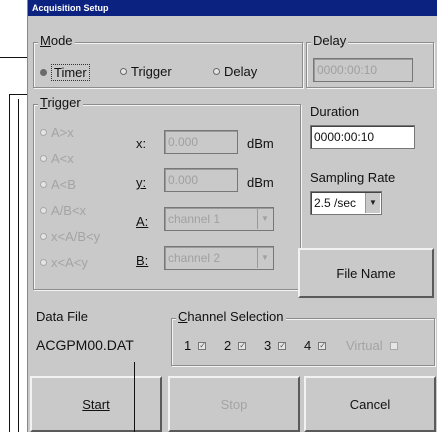 The image size is (437, 432). Describe the element at coordinates (69, 210) in the screenshot. I see `trigger-condition-label: A/B<x` at that location.